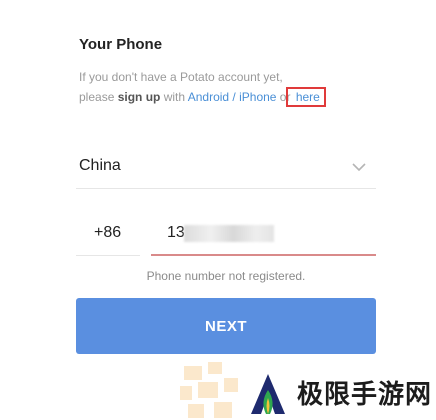  Describe the element at coordinates (232, 97) in the screenshot. I see `android-iphone-link: Android / iPhone` at that location.